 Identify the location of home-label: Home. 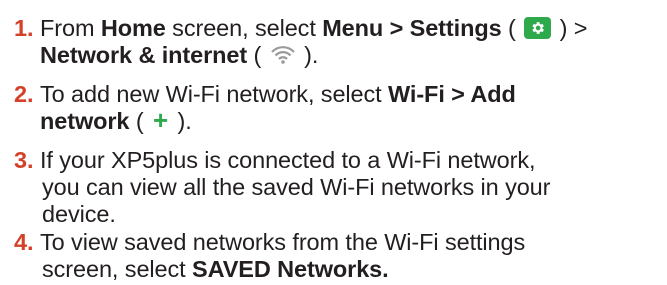
(133, 28).